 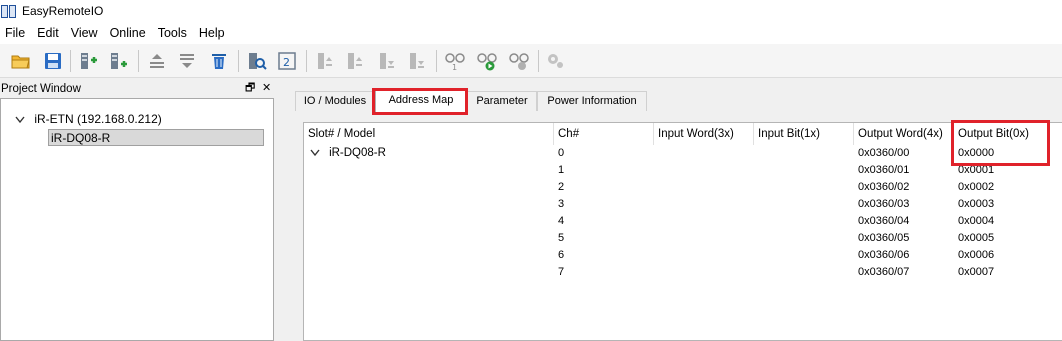 I want to click on toolbar: 2 1, so click(x=531, y=61).